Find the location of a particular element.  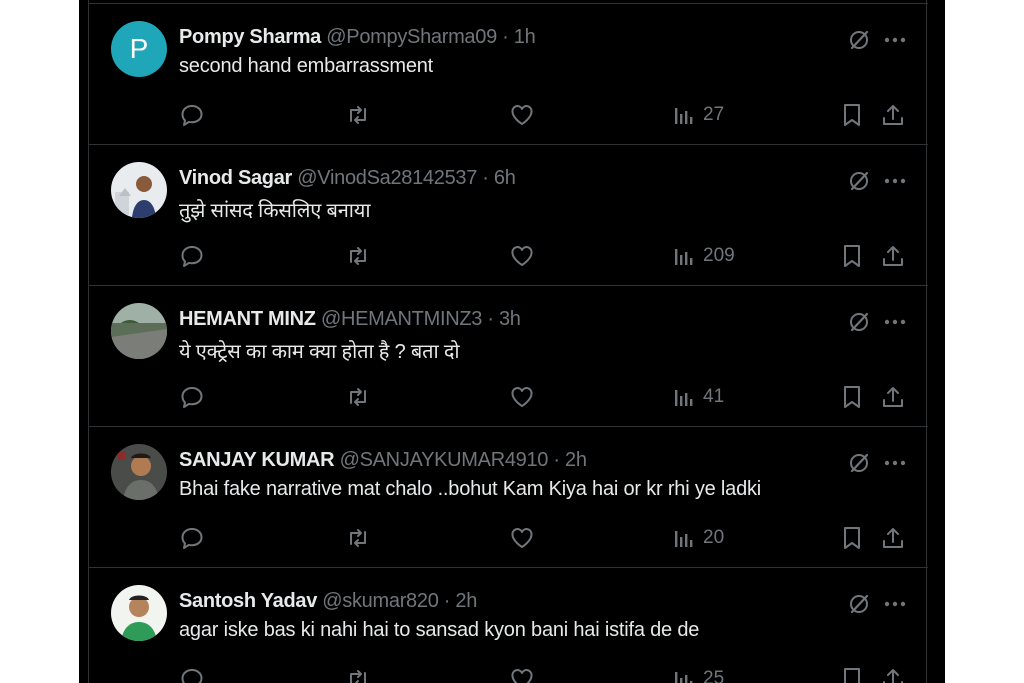

share-icon is located at coordinates (893, 397).